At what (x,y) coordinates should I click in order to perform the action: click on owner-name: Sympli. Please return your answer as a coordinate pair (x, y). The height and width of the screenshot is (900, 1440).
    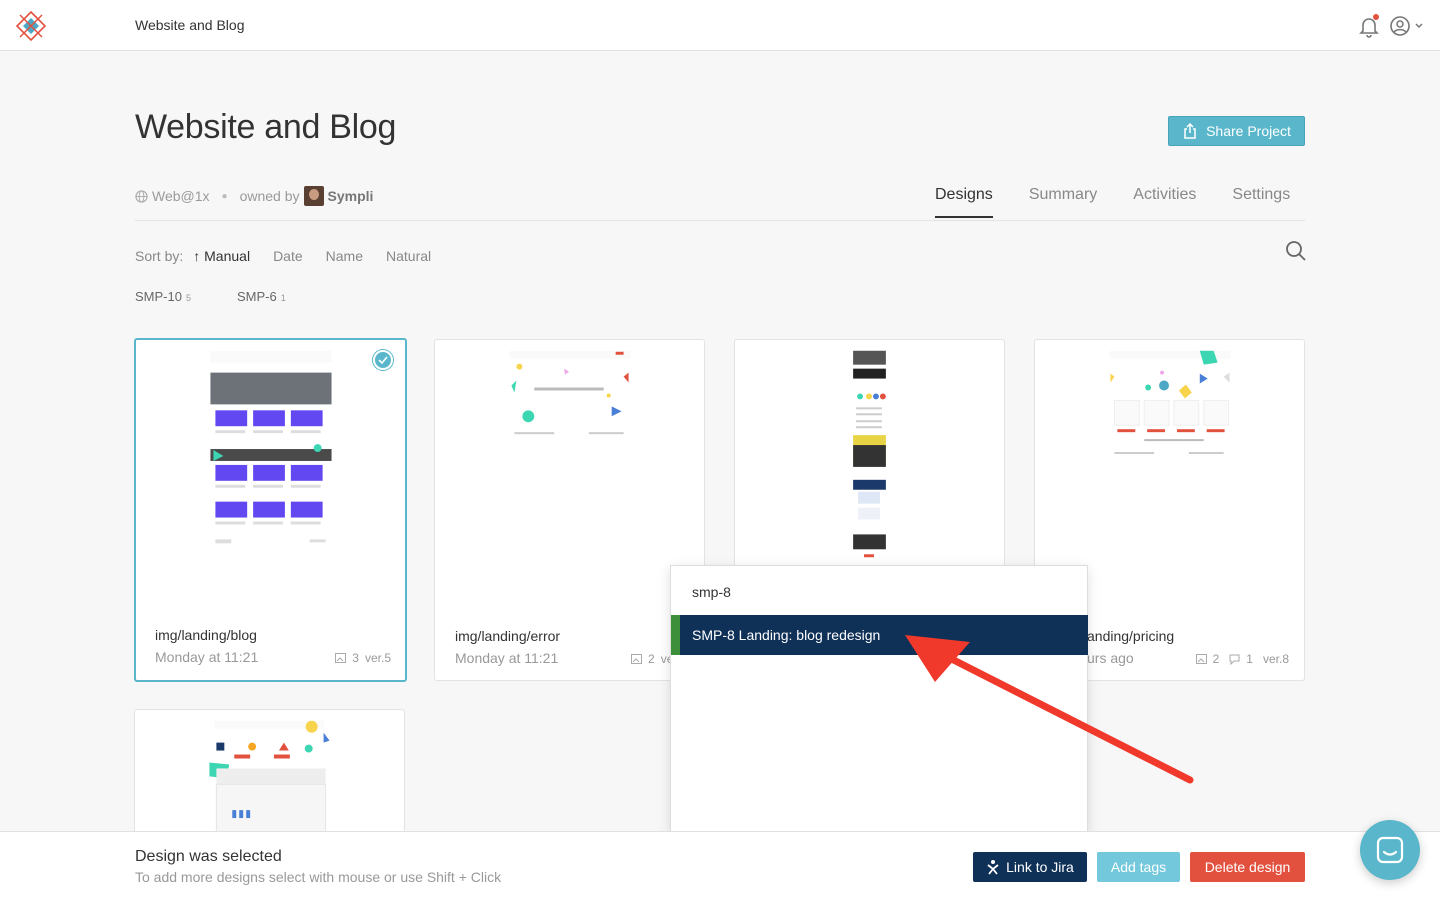
    Looking at the image, I should click on (351, 196).